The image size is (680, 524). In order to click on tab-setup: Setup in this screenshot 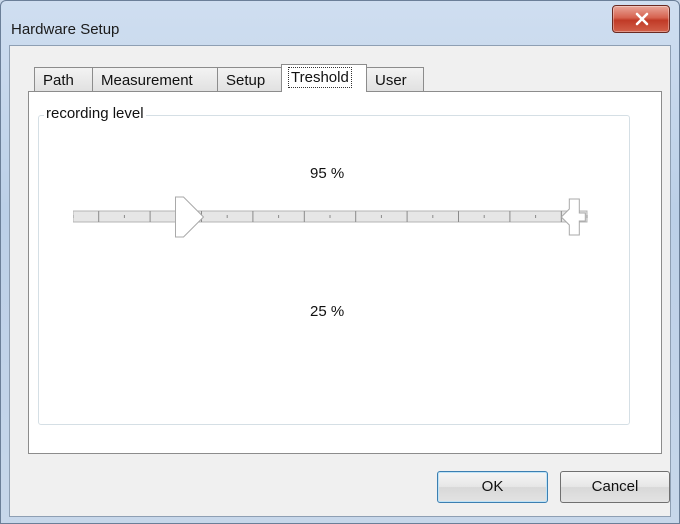, I will do `click(249, 79)`.